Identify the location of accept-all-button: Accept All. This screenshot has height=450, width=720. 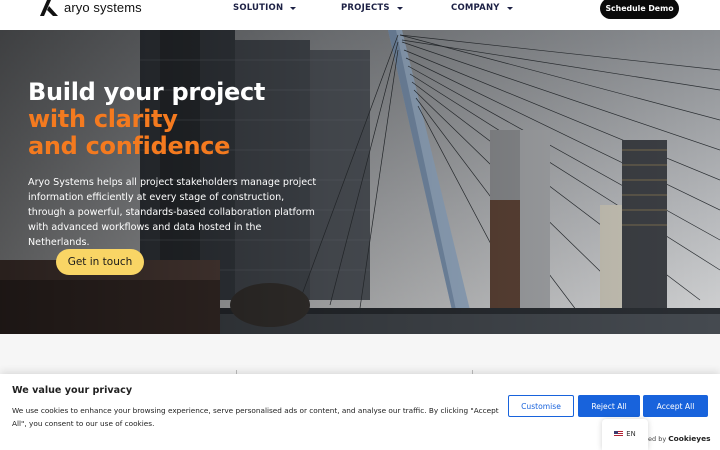
(675, 406).